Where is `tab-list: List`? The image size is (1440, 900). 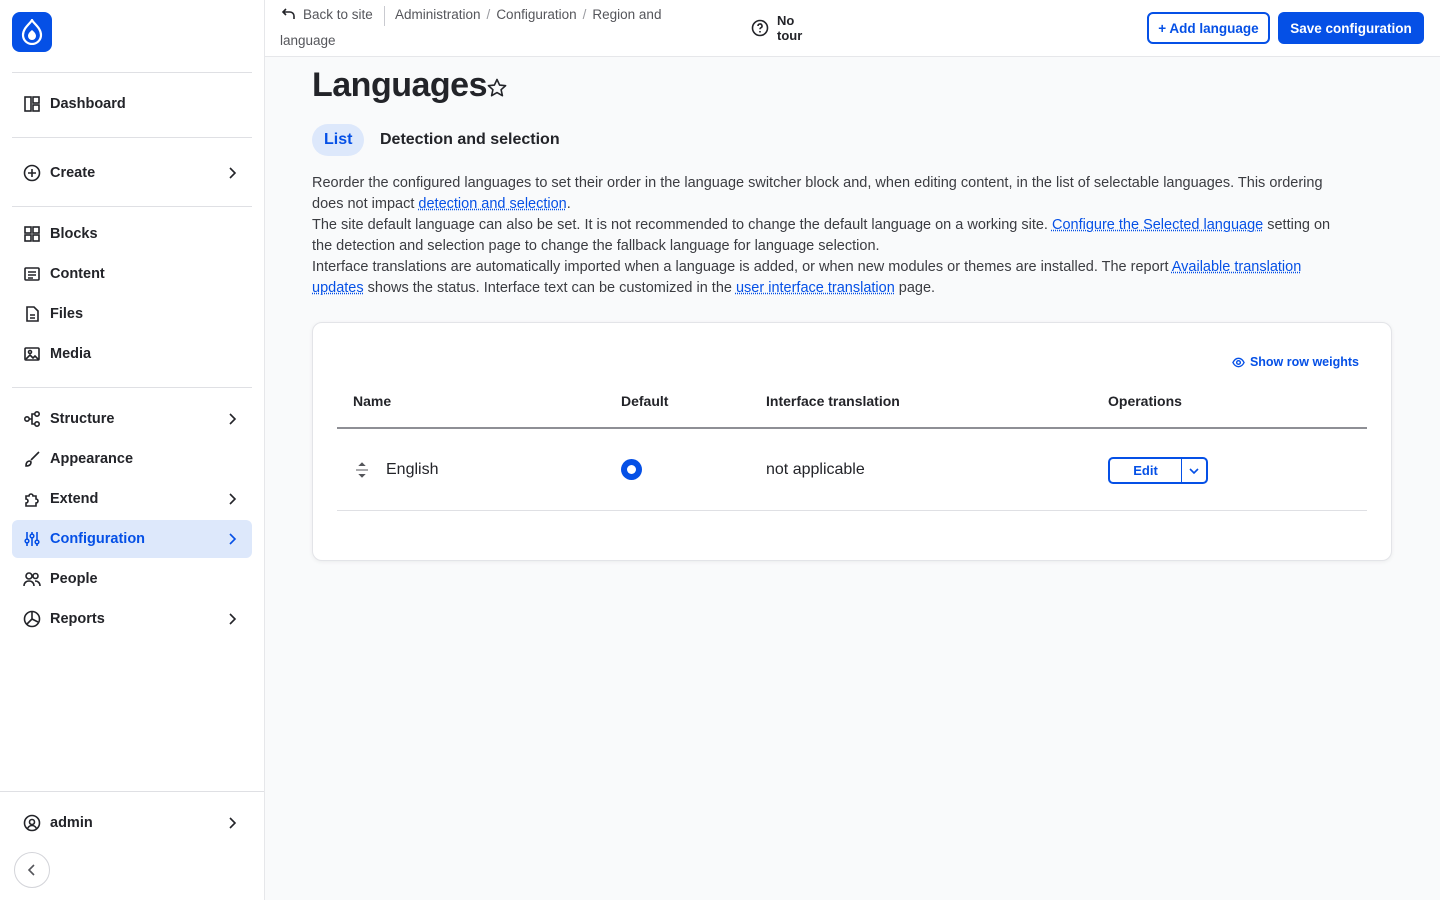
tab-list: List is located at coordinates (338, 140).